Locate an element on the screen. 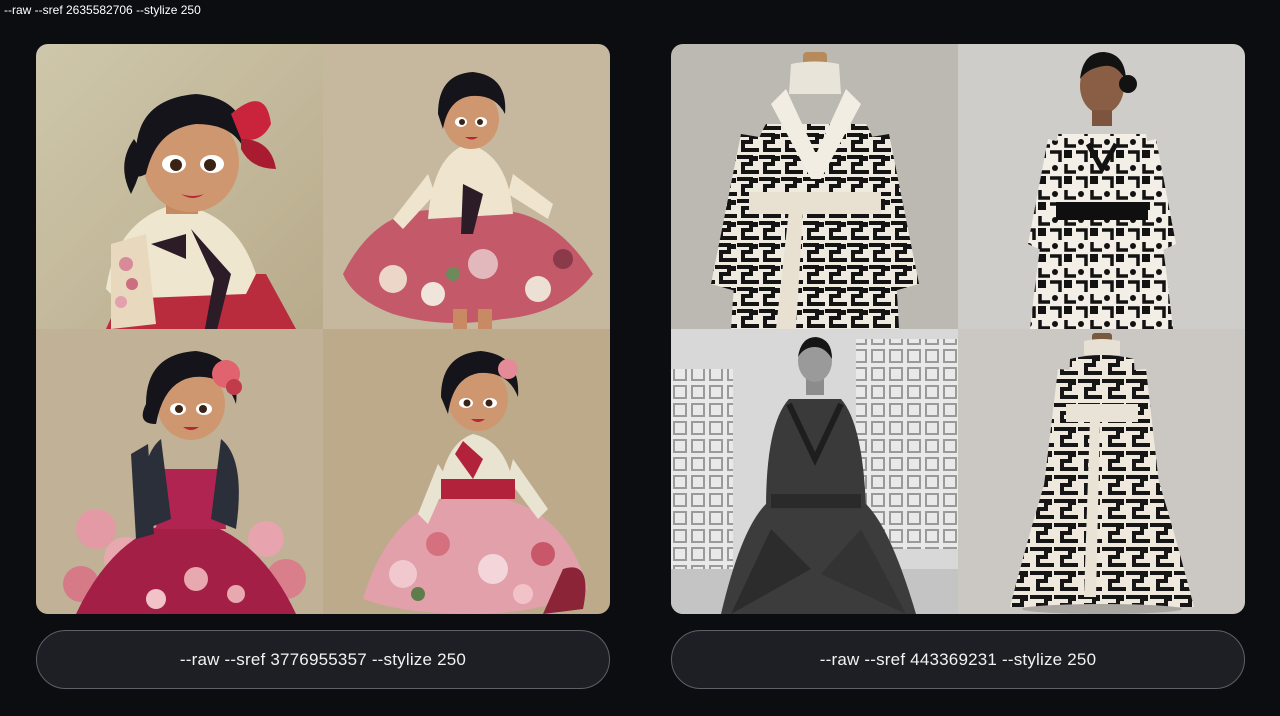 Image resolution: width=1280 pixels, height=716 pixels. cartoon-girl-jacket-image is located at coordinates (179, 471).